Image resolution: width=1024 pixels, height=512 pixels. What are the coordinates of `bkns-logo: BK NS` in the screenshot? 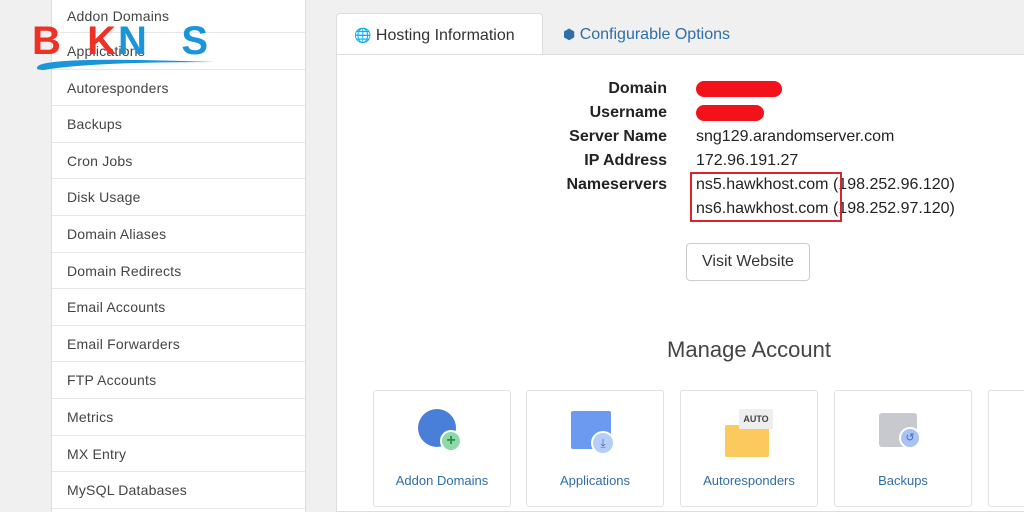 It's located at (123, 45).